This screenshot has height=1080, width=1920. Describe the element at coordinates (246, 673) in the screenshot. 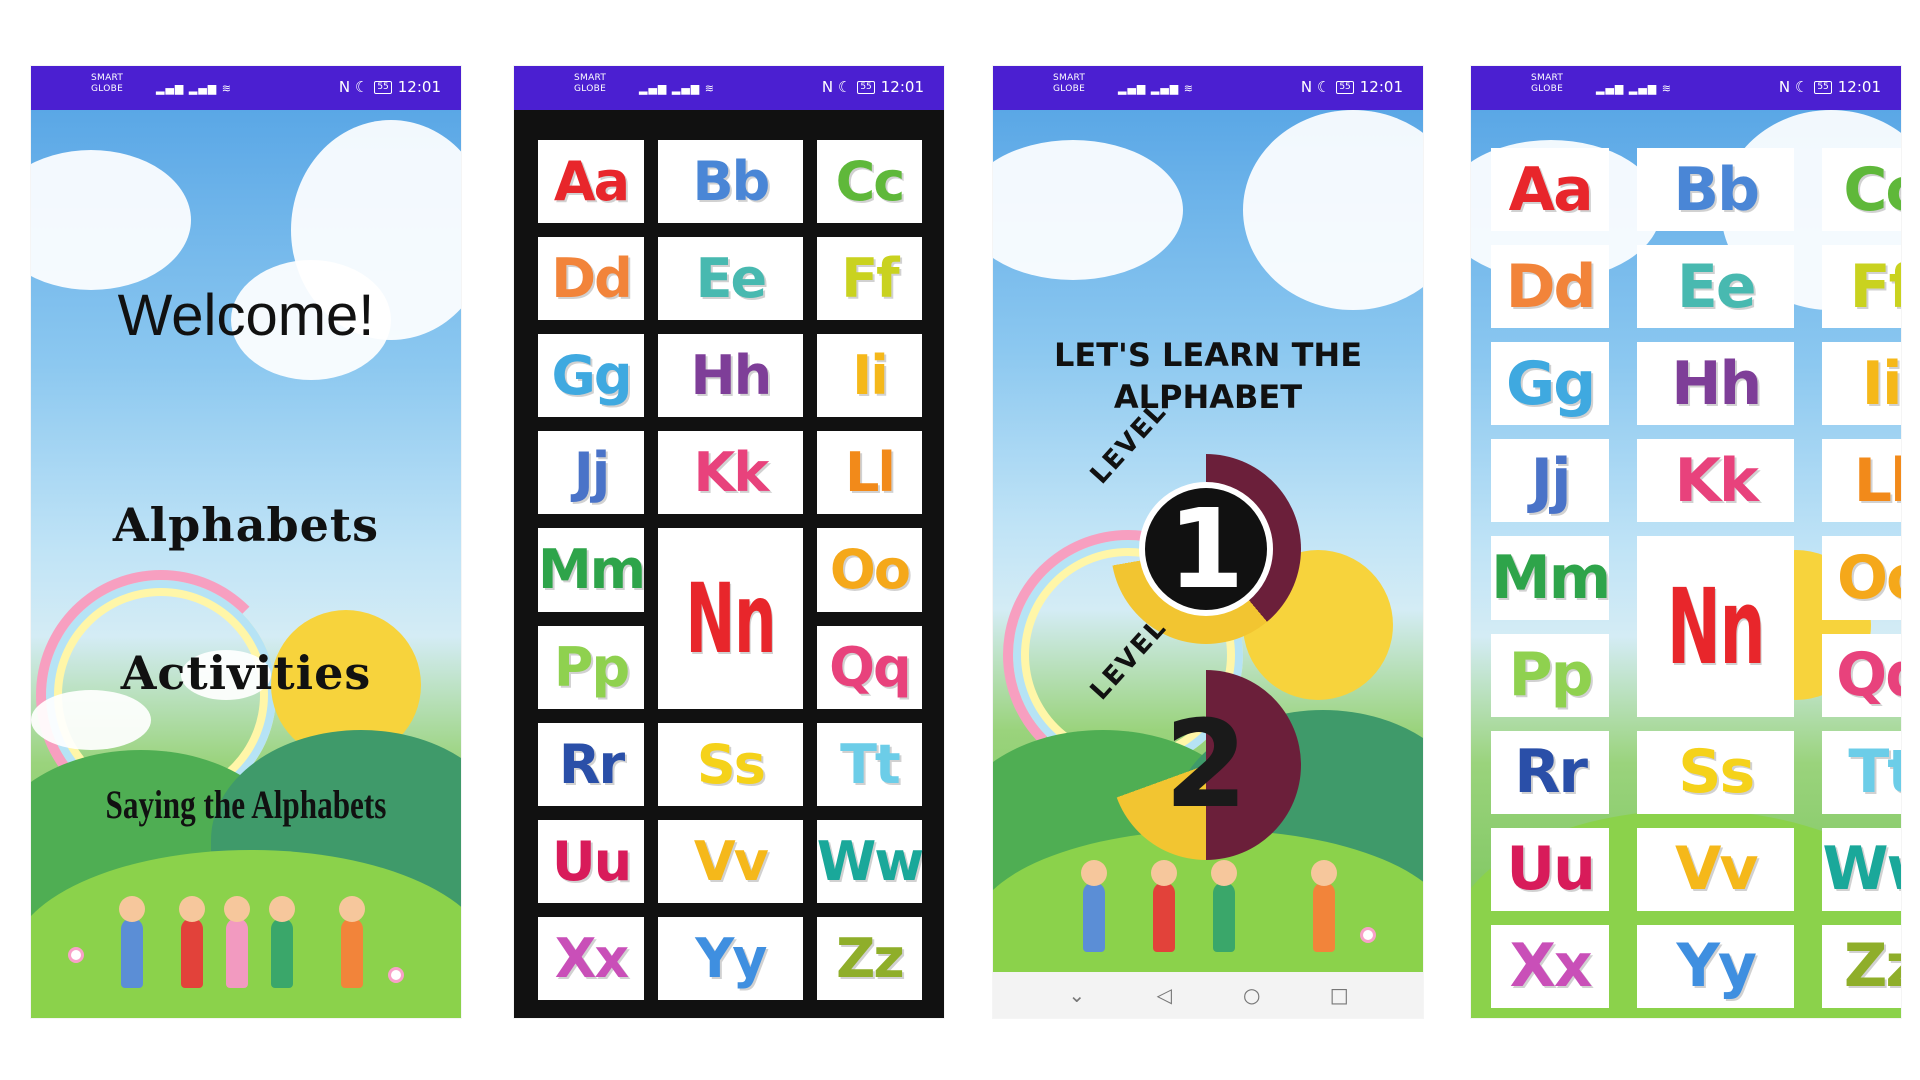

I see `activities-menu-button: Activities` at that location.